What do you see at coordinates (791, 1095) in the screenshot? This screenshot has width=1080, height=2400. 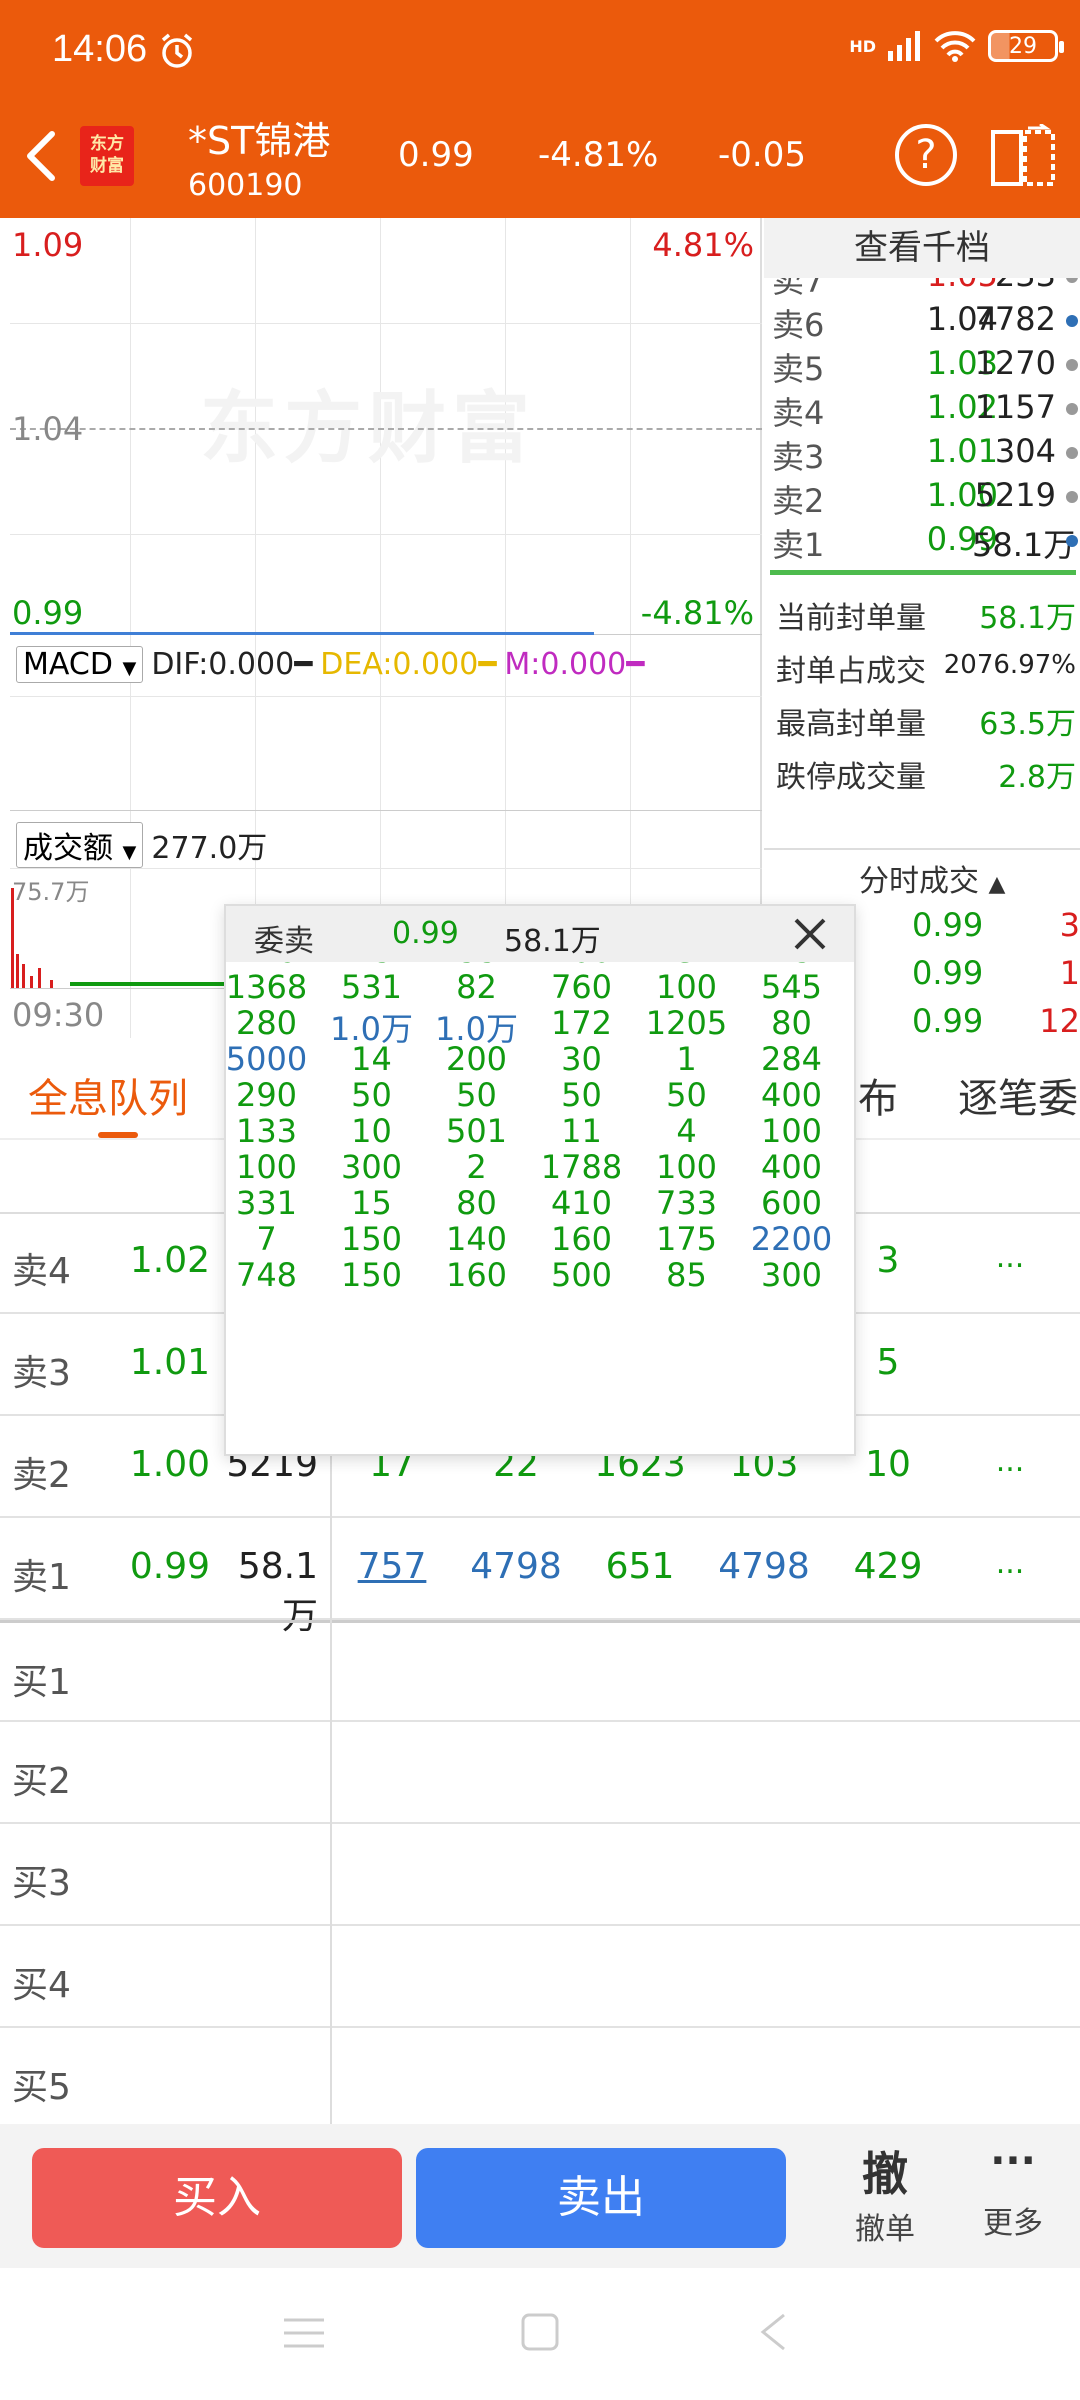 I see `popup-queue-cell: 400` at bounding box center [791, 1095].